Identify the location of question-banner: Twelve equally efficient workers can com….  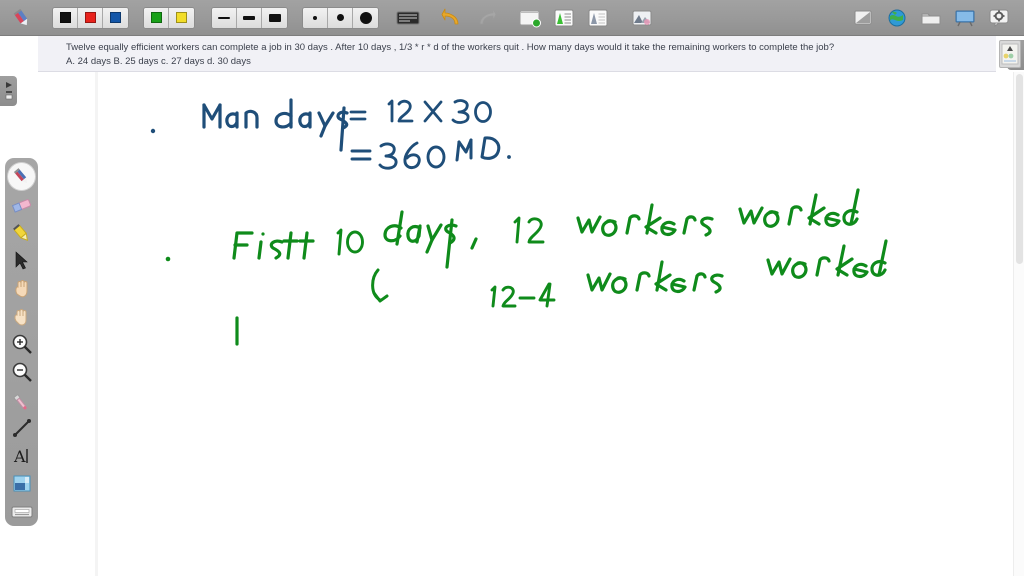
(517, 54).